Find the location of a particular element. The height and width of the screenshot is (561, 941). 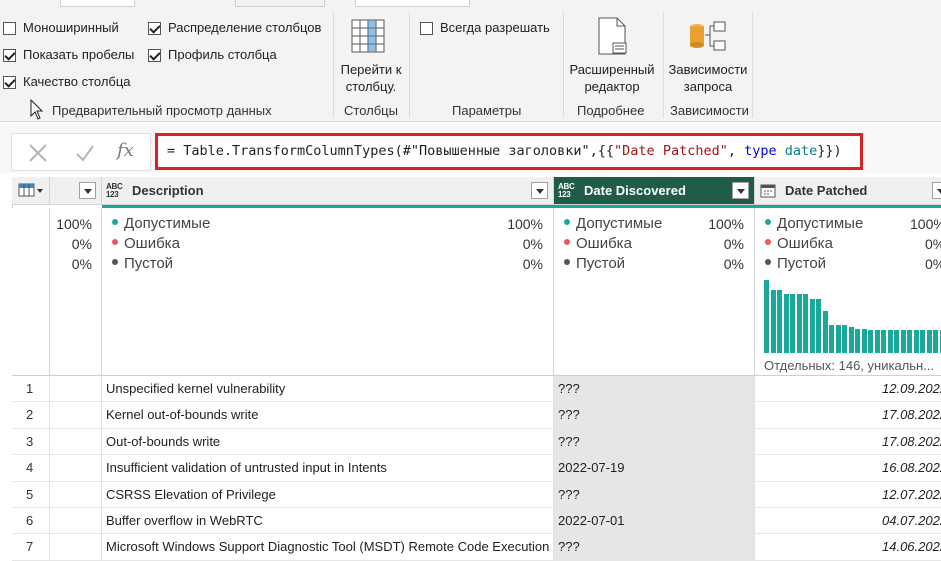

valid-dot-icon is located at coordinates (567, 222).